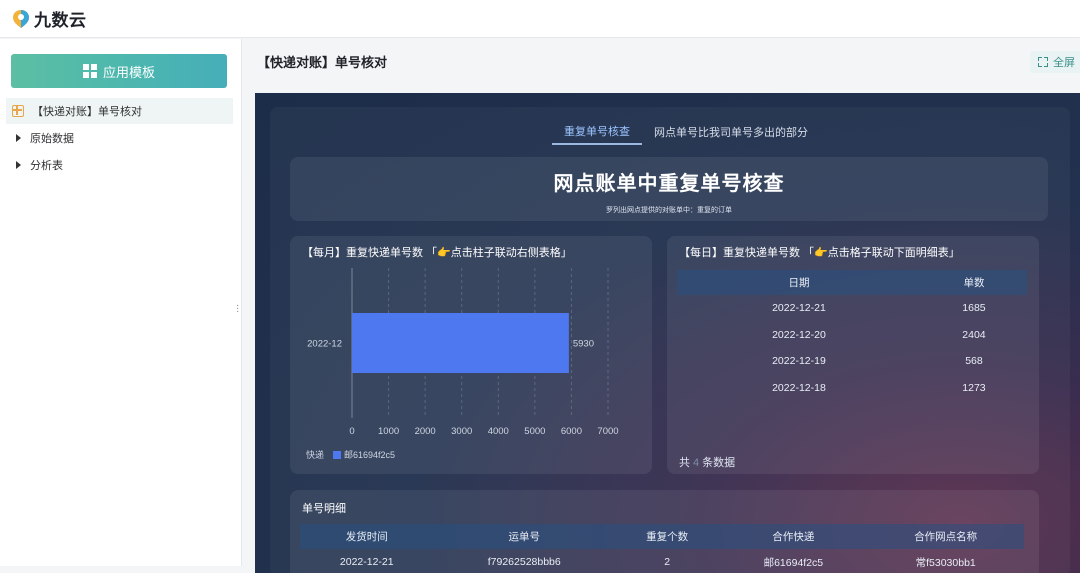  What do you see at coordinates (571, 431) in the screenshot?
I see `x-tick-label: 6000` at bounding box center [571, 431].